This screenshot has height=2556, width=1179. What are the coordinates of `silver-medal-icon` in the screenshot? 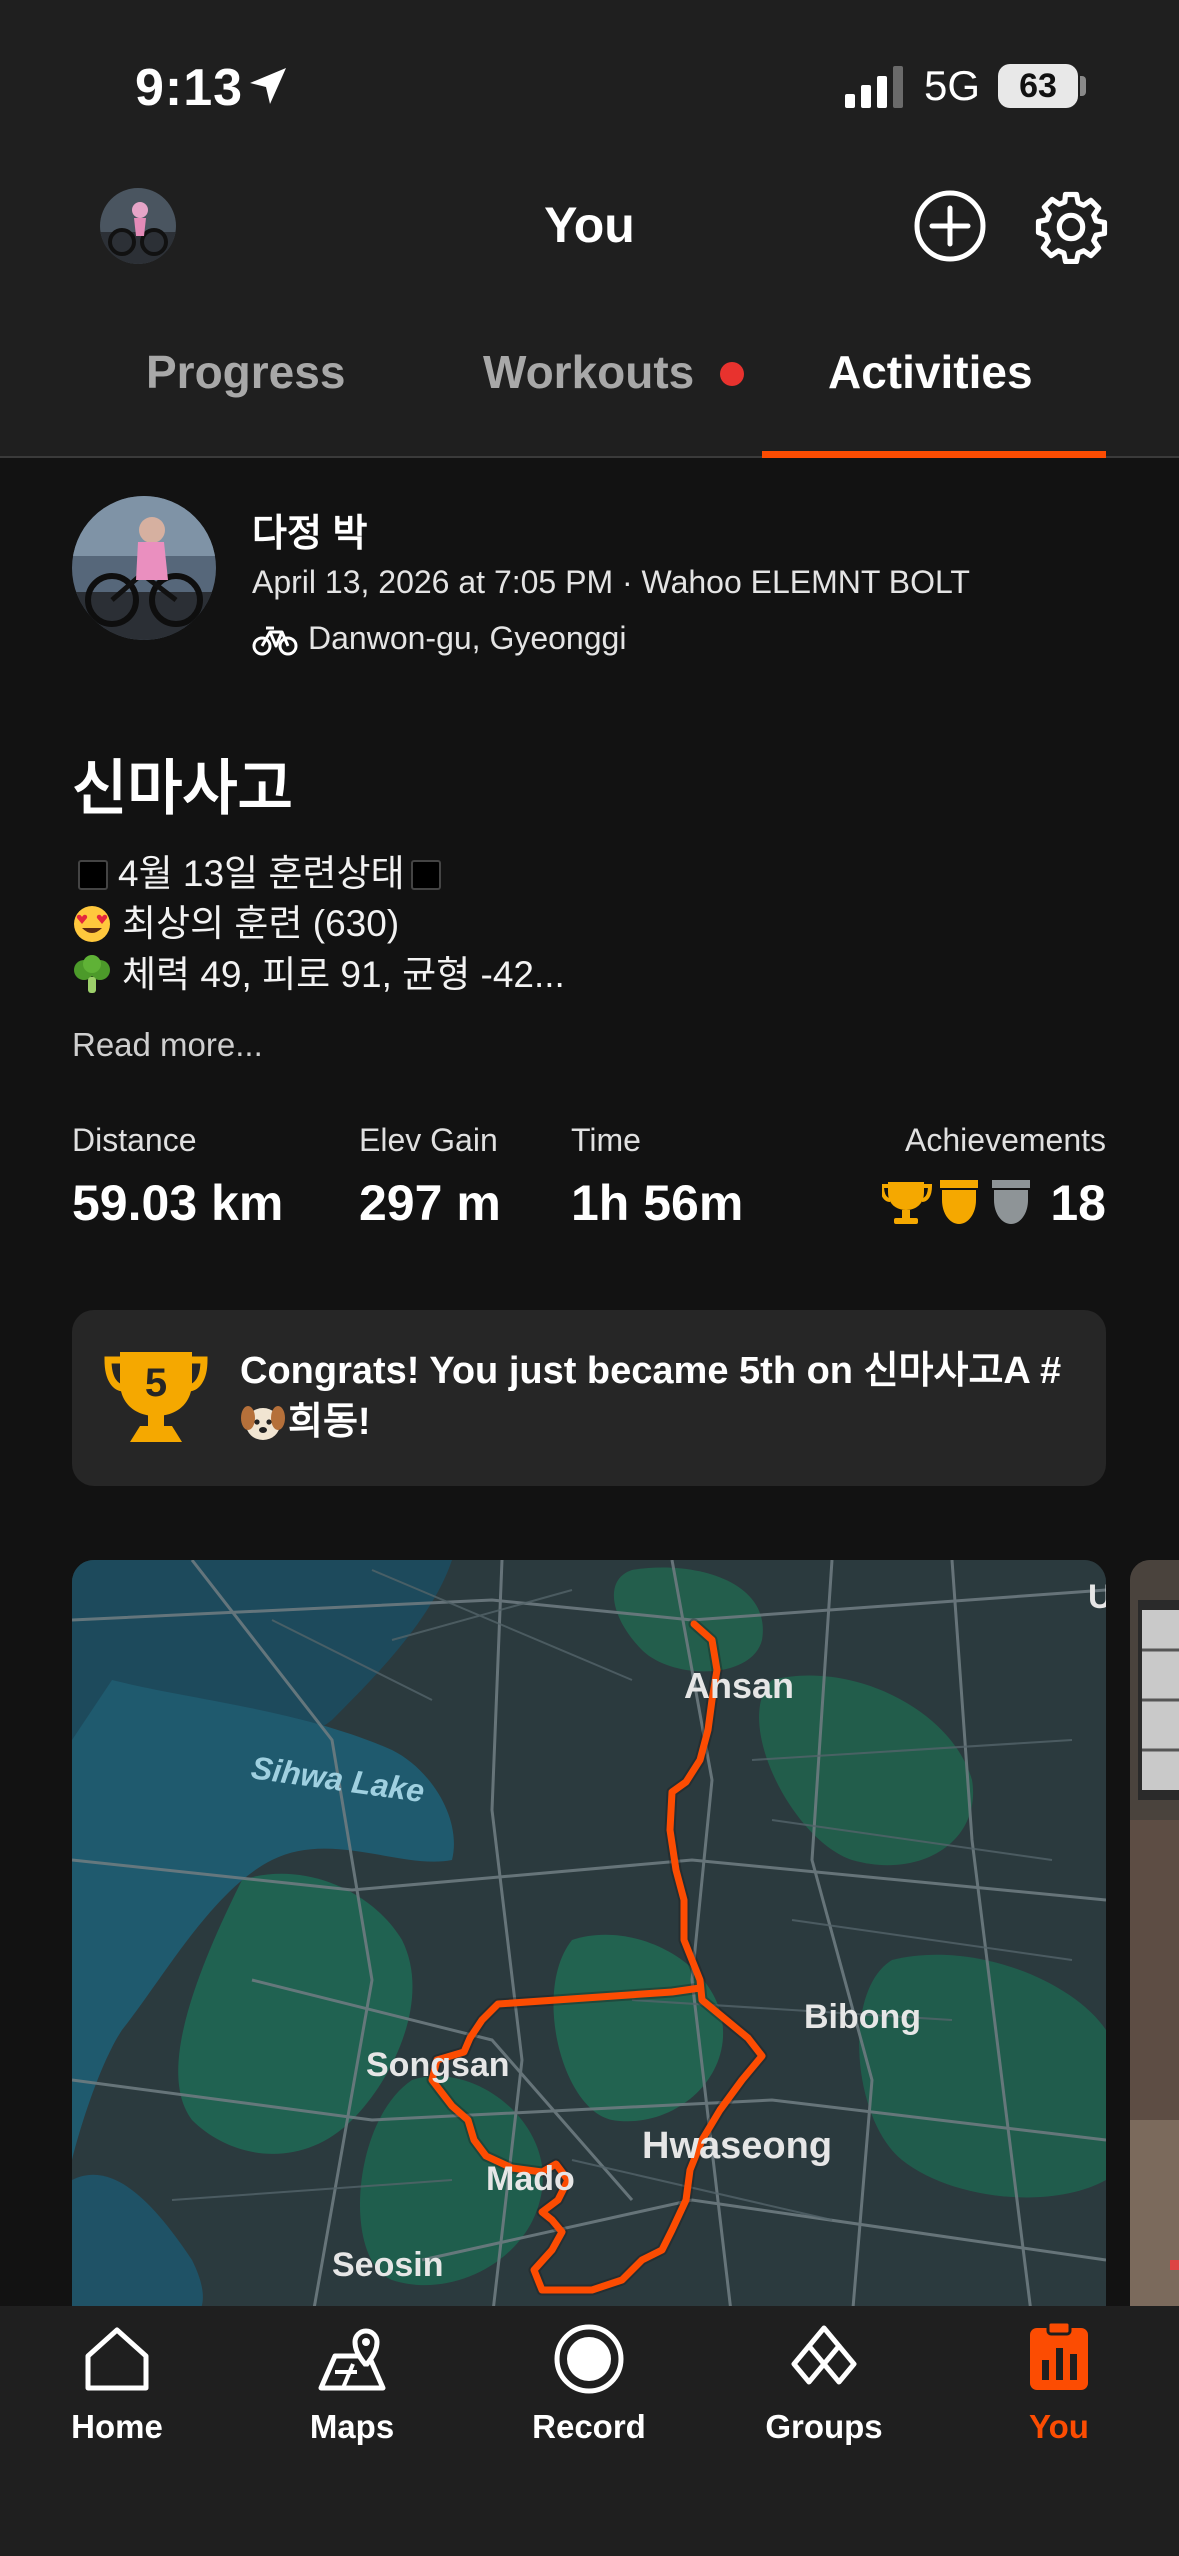 It's located at (1011, 1202).